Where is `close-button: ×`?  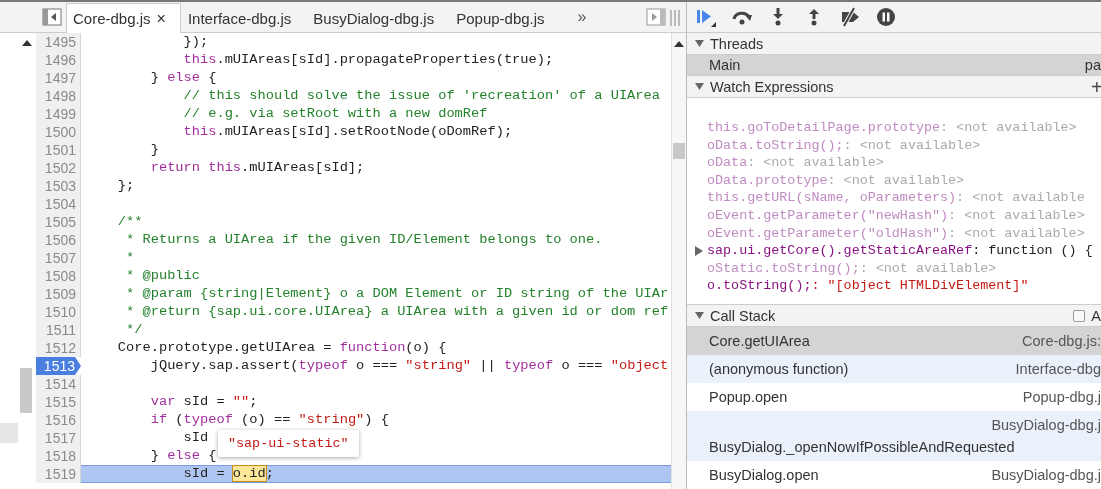
close-button: × is located at coordinates (161, 18).